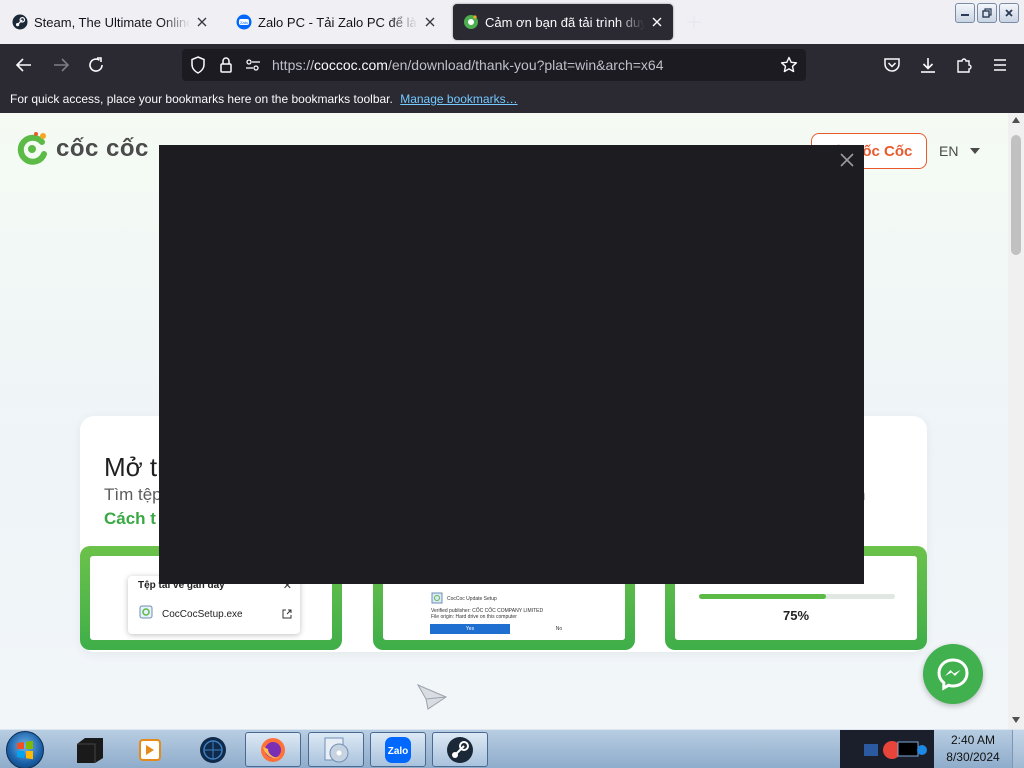  Describe the element at coordinates (293, 65) in the screenshot. I see `url-prefix: https://` at that location.